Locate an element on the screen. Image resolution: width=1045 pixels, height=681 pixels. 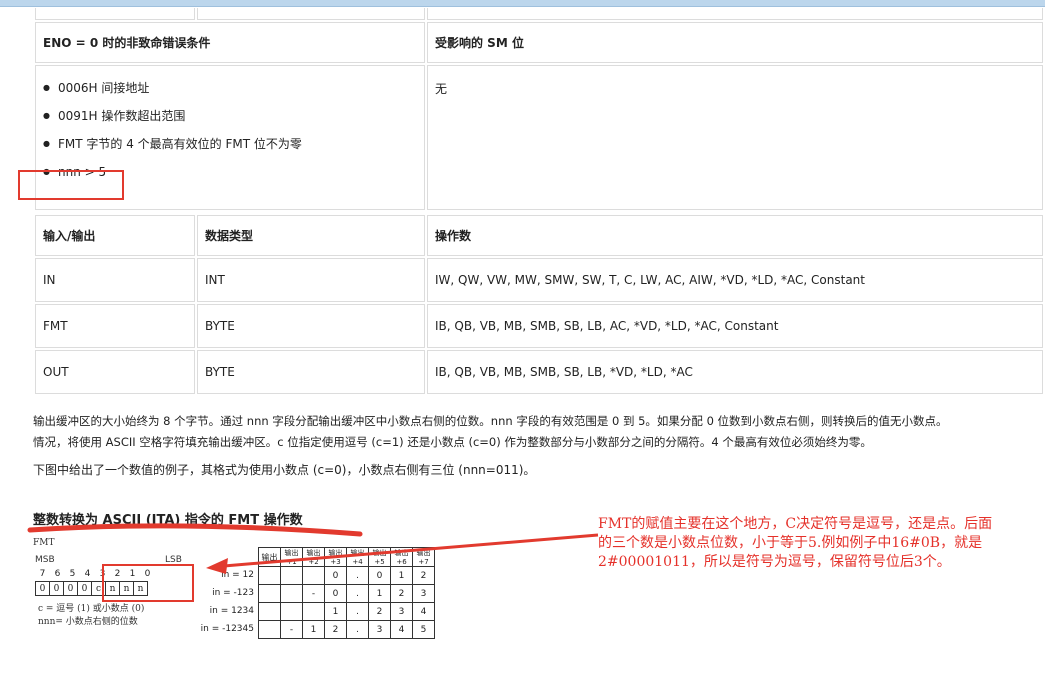
arrow-head-icon is located at coordinates (217, 566).